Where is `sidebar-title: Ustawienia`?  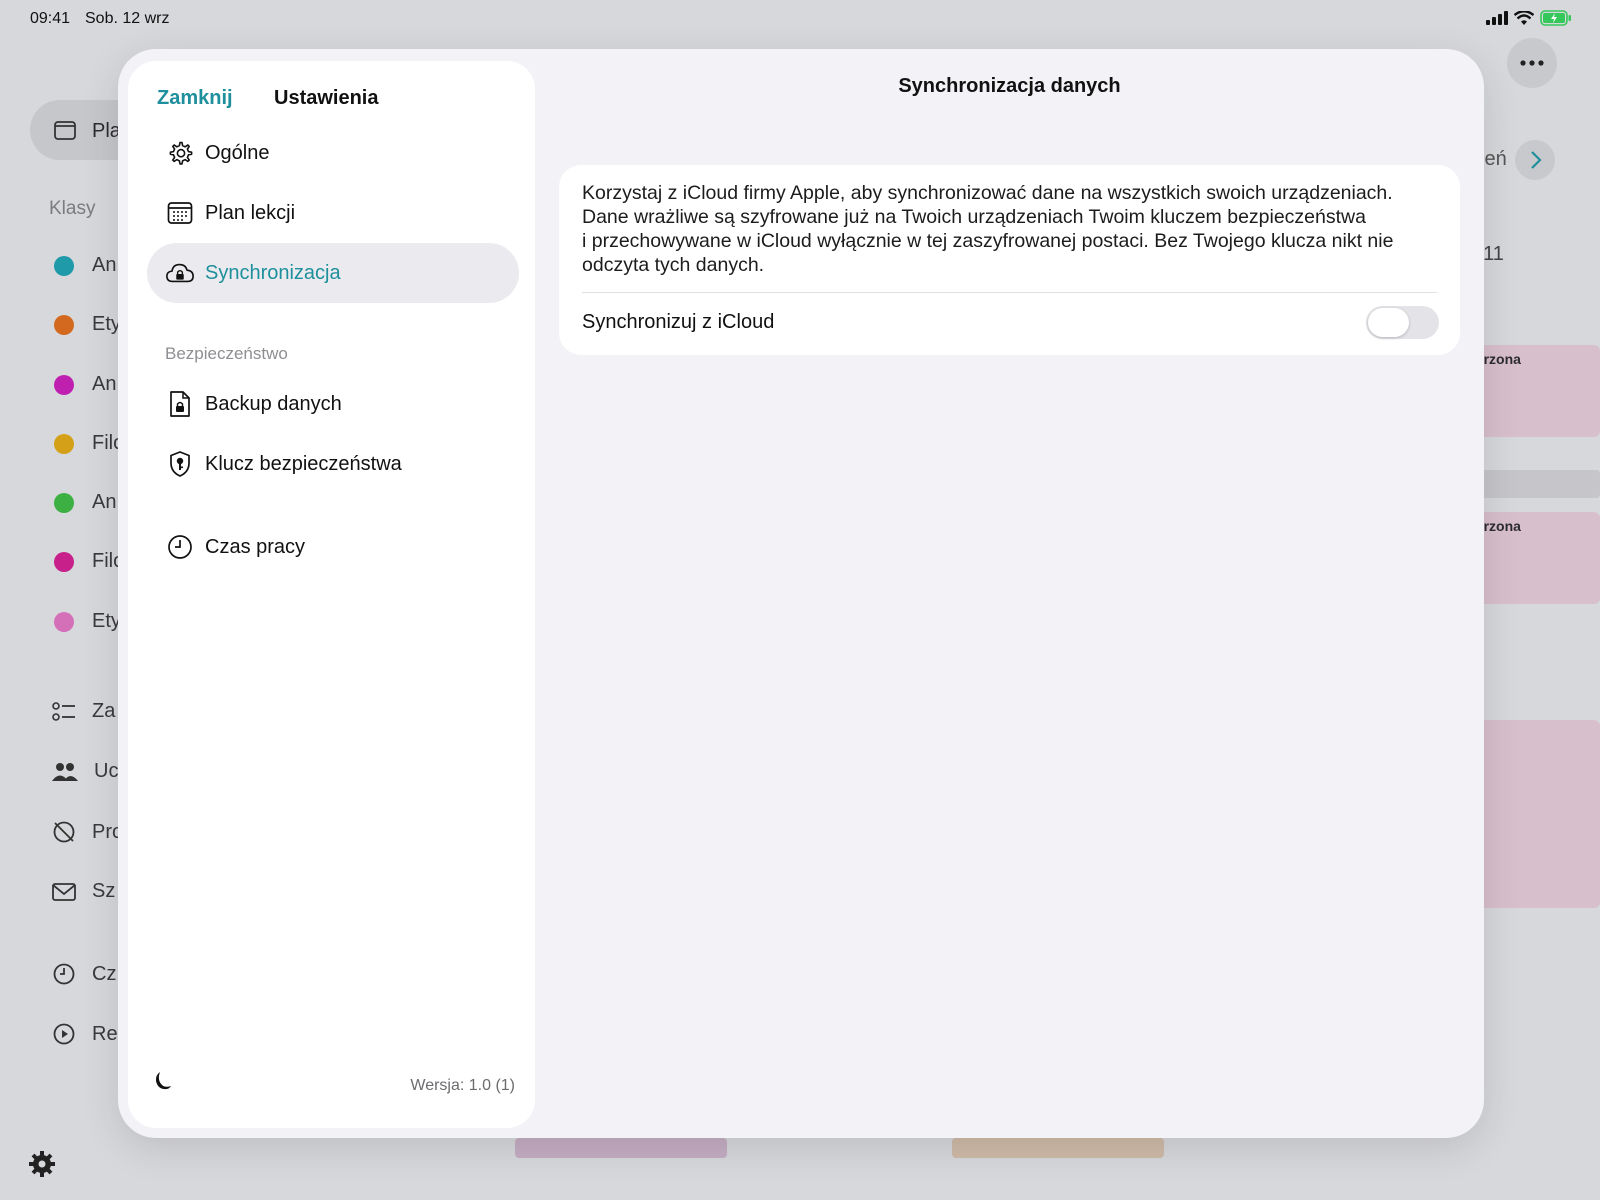 sidebar-title: Ustawienia is located at coordinates (326, 98).